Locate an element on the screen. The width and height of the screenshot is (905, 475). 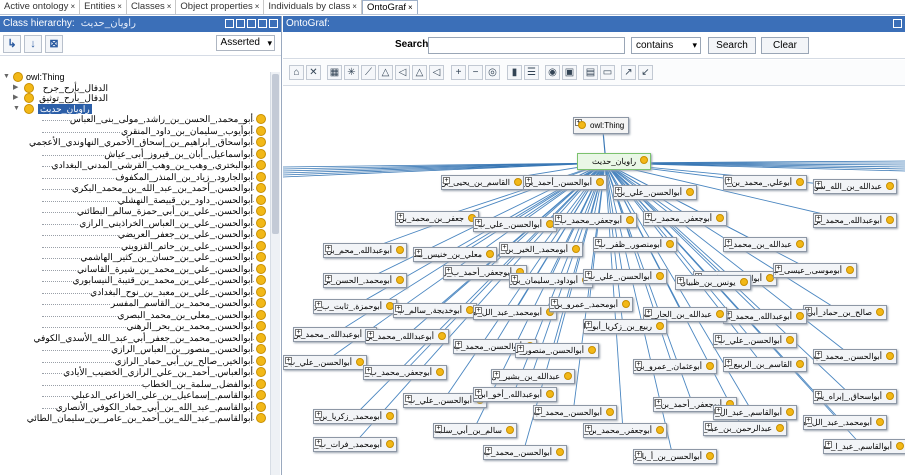
match-mode-select: contains is located at coordinates (666, 45).